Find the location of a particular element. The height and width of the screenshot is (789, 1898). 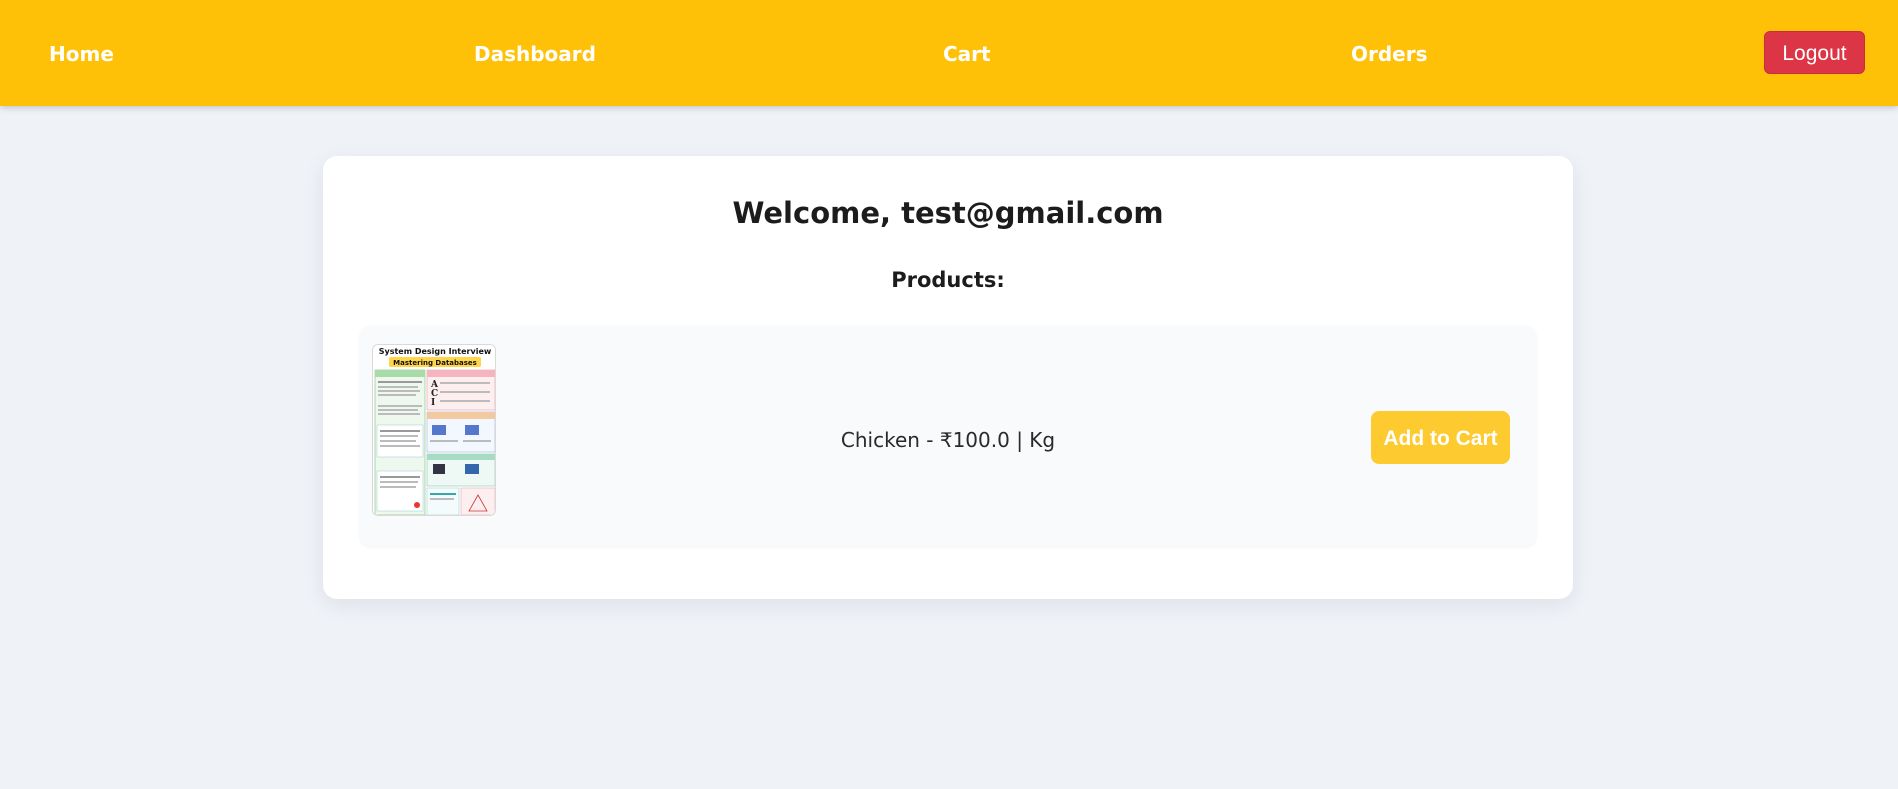

product-unit: Kg is located at coordinates (1042, 440).